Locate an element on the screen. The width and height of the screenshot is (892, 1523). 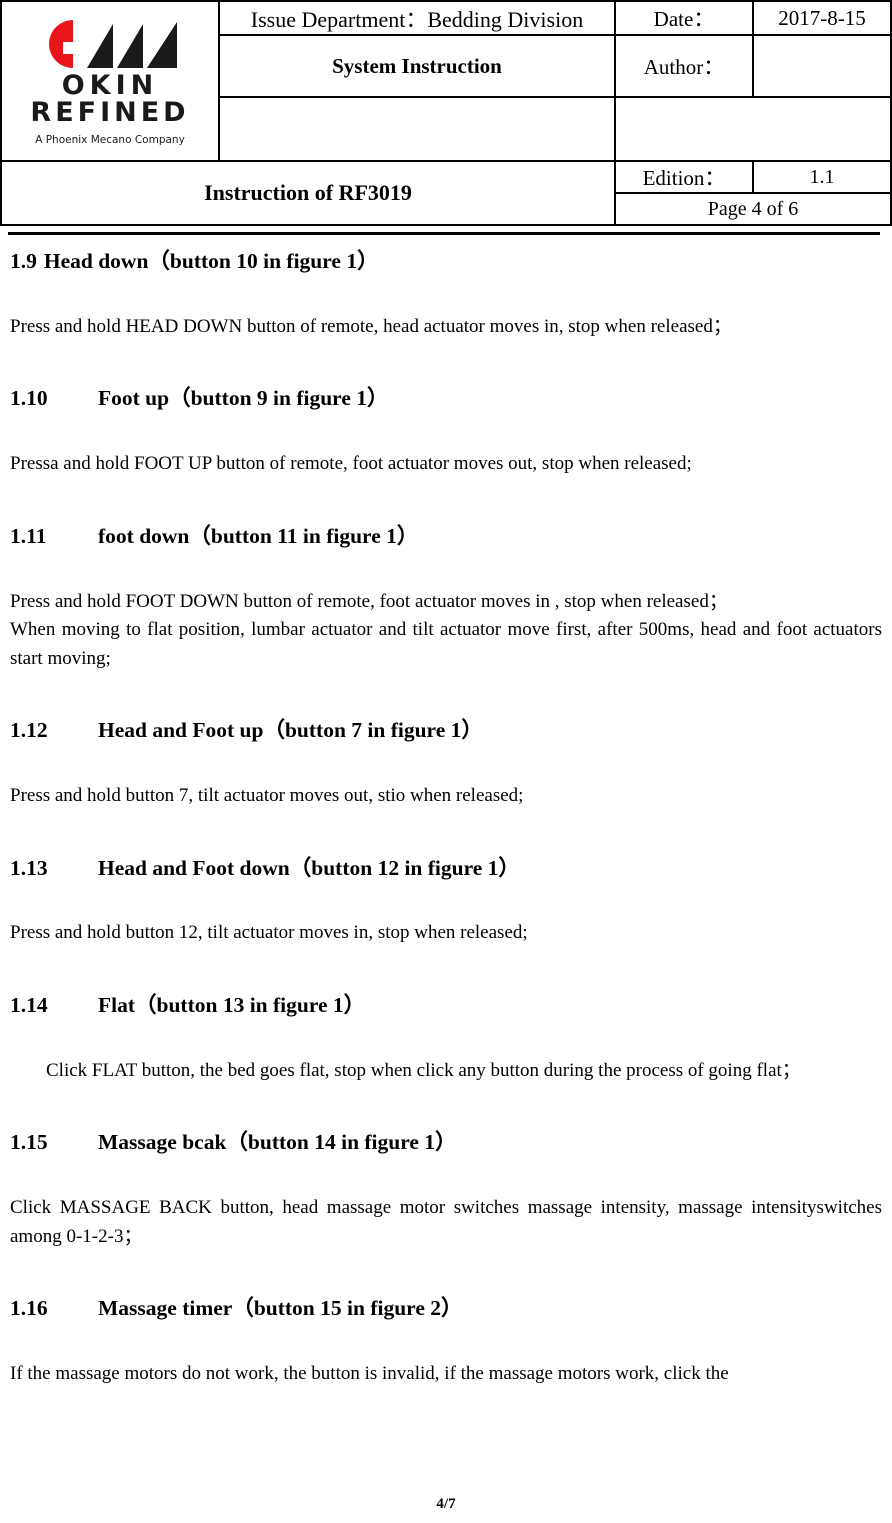
section-number: 1.10 is located at coordinates (29, 398).